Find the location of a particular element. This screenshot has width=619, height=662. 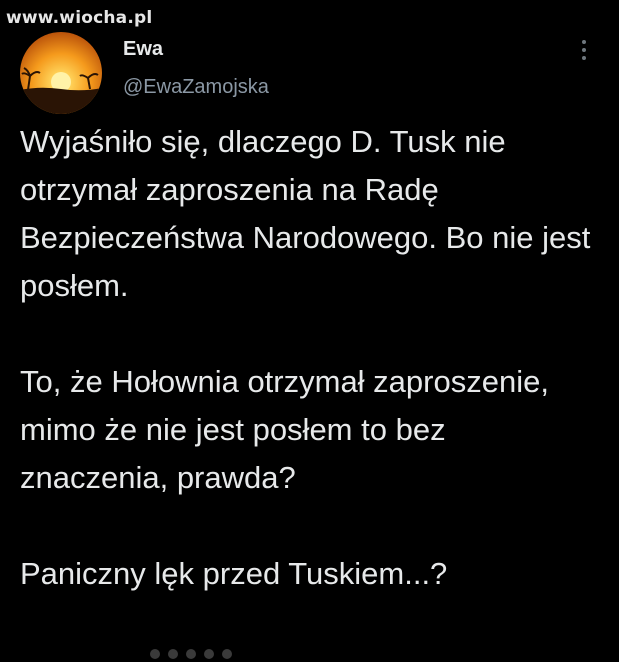

tweet-paragraph: Paniczny lęk przed Tuskiem...? is located at coordinates (234, 573).